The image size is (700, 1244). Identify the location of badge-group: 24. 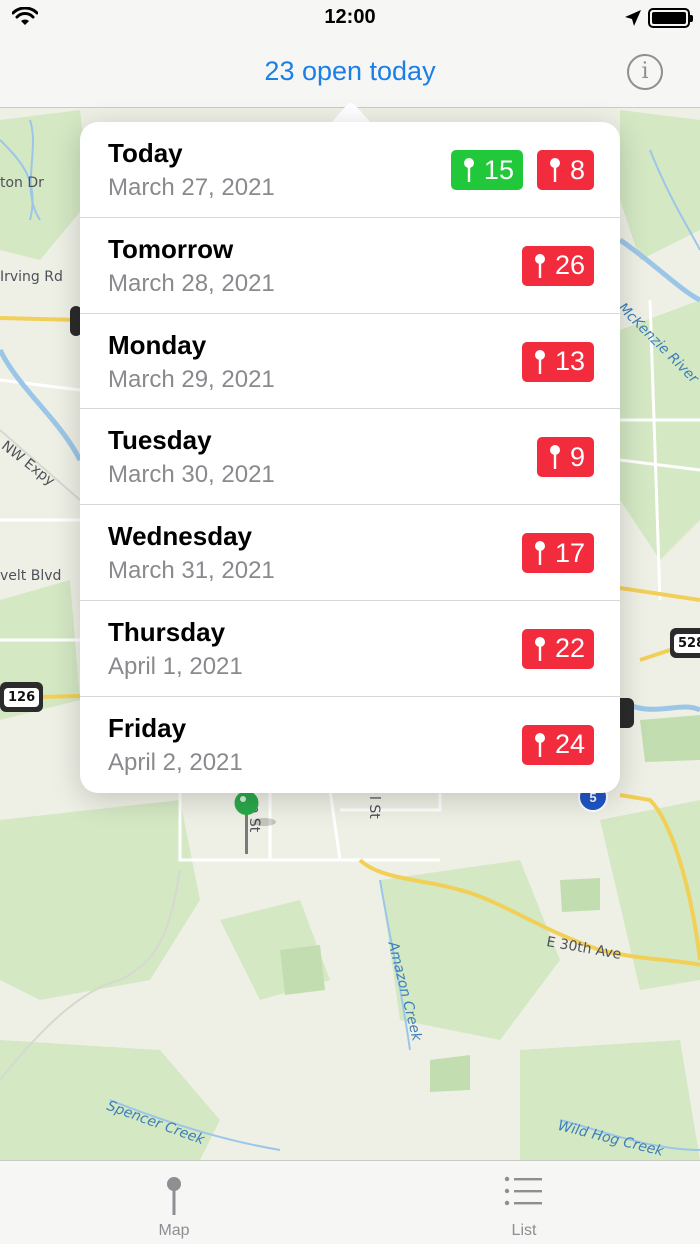
(557, 744).